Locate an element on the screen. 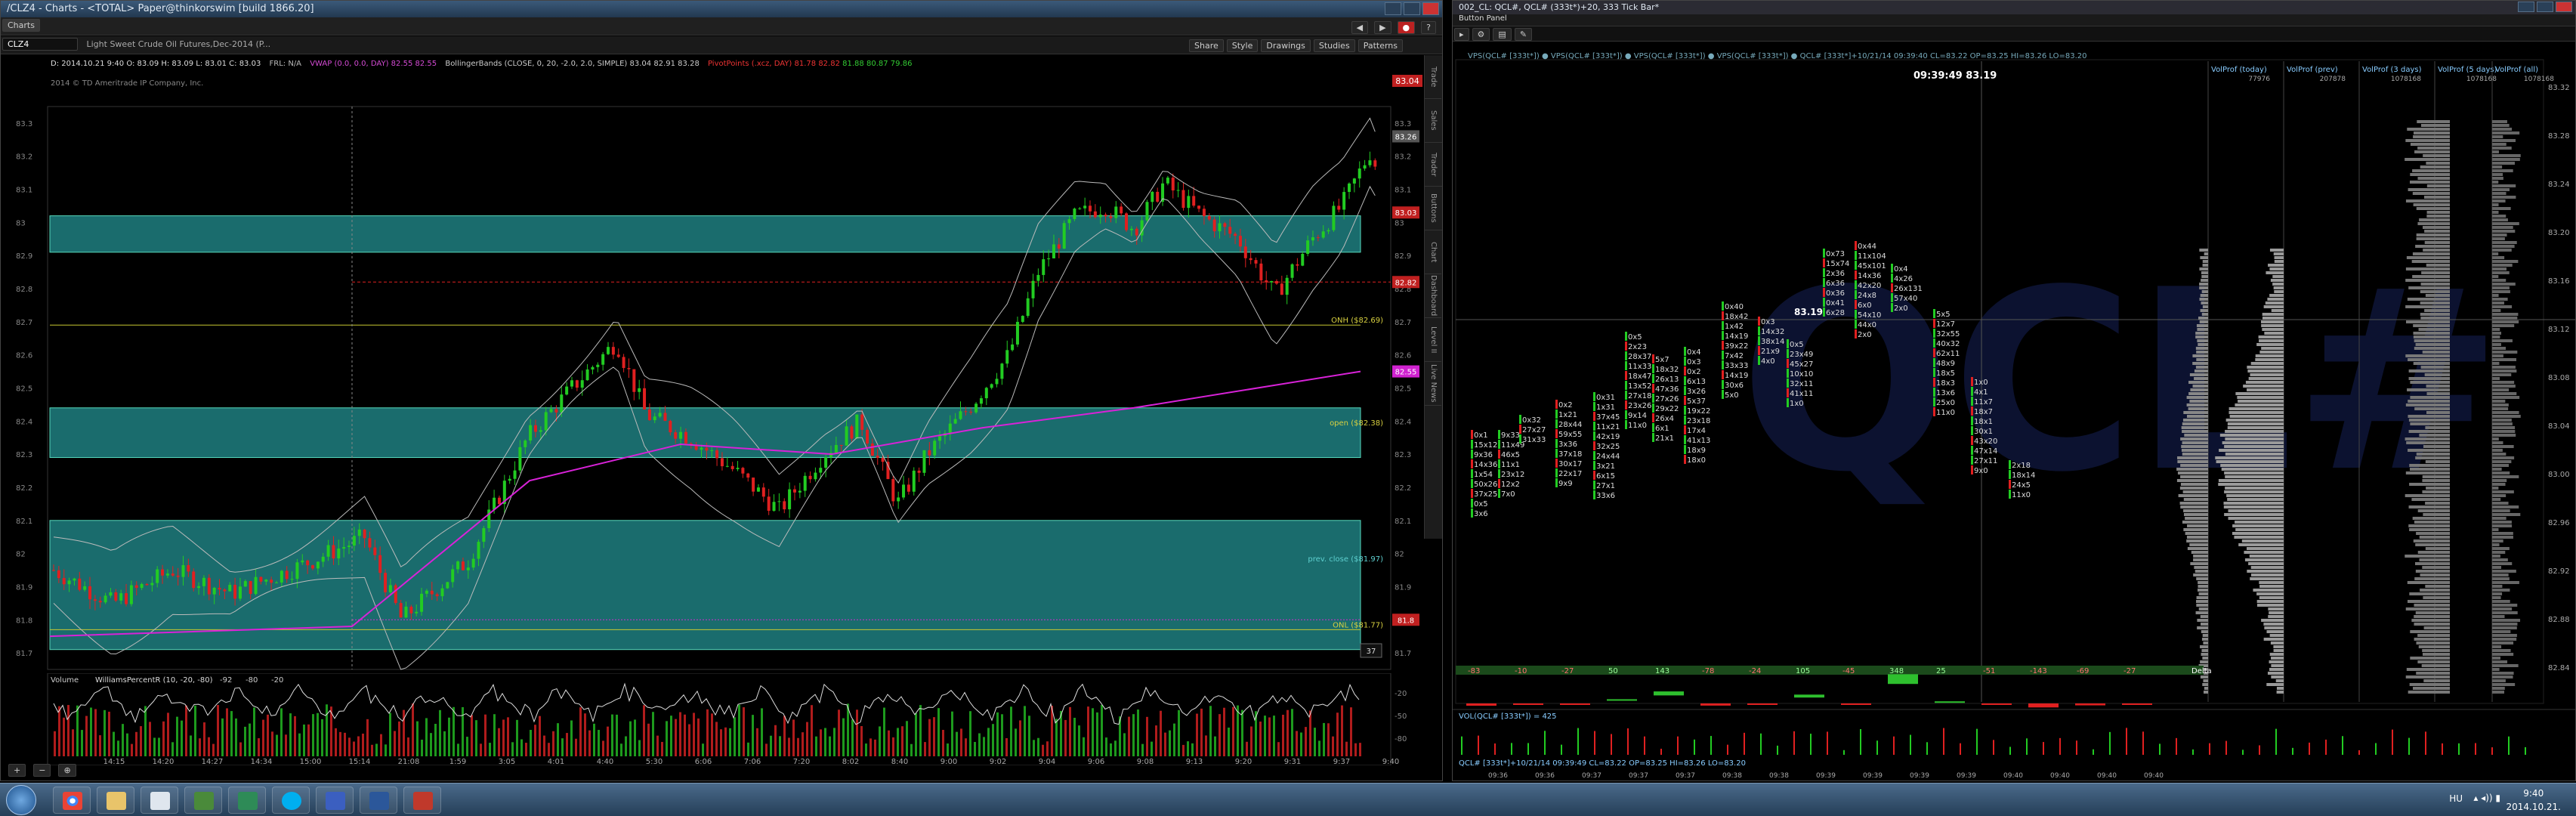 The height and width of the screenshot is (816, 2576). pan-icon: ⊕ is located at coordinates (67, 770).